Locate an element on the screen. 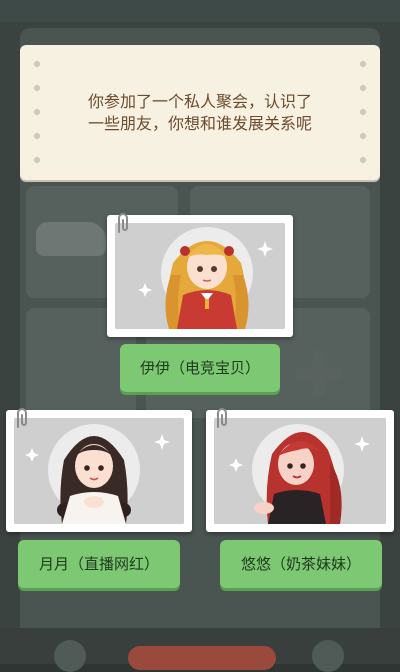  background-top-bar is located at coordinates (200, 11).